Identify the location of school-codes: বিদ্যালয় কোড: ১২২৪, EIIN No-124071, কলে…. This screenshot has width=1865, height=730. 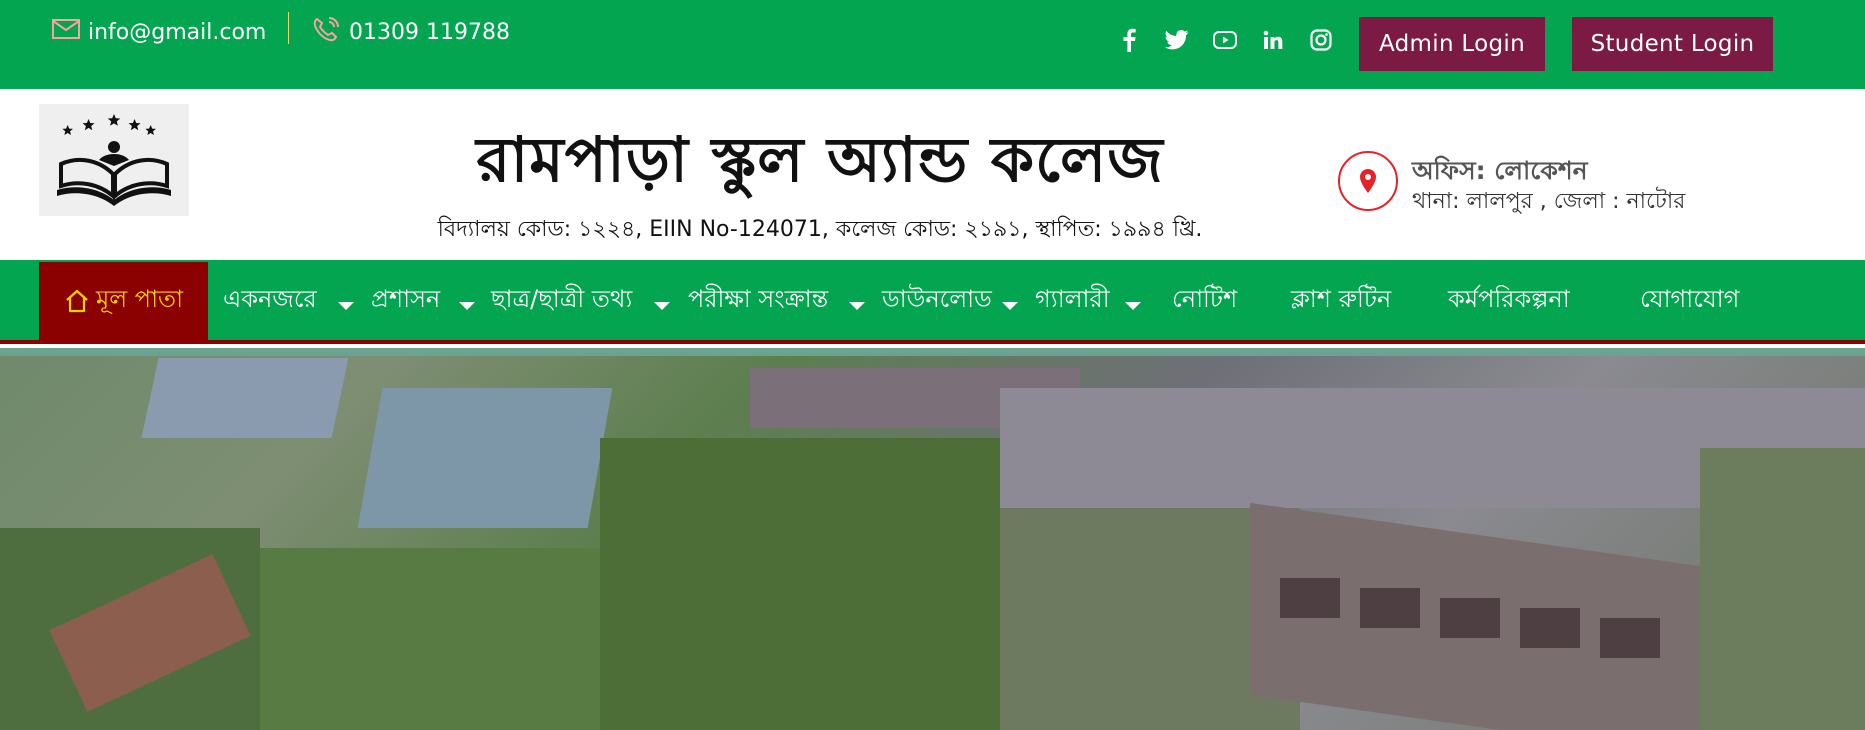
(820, 229).